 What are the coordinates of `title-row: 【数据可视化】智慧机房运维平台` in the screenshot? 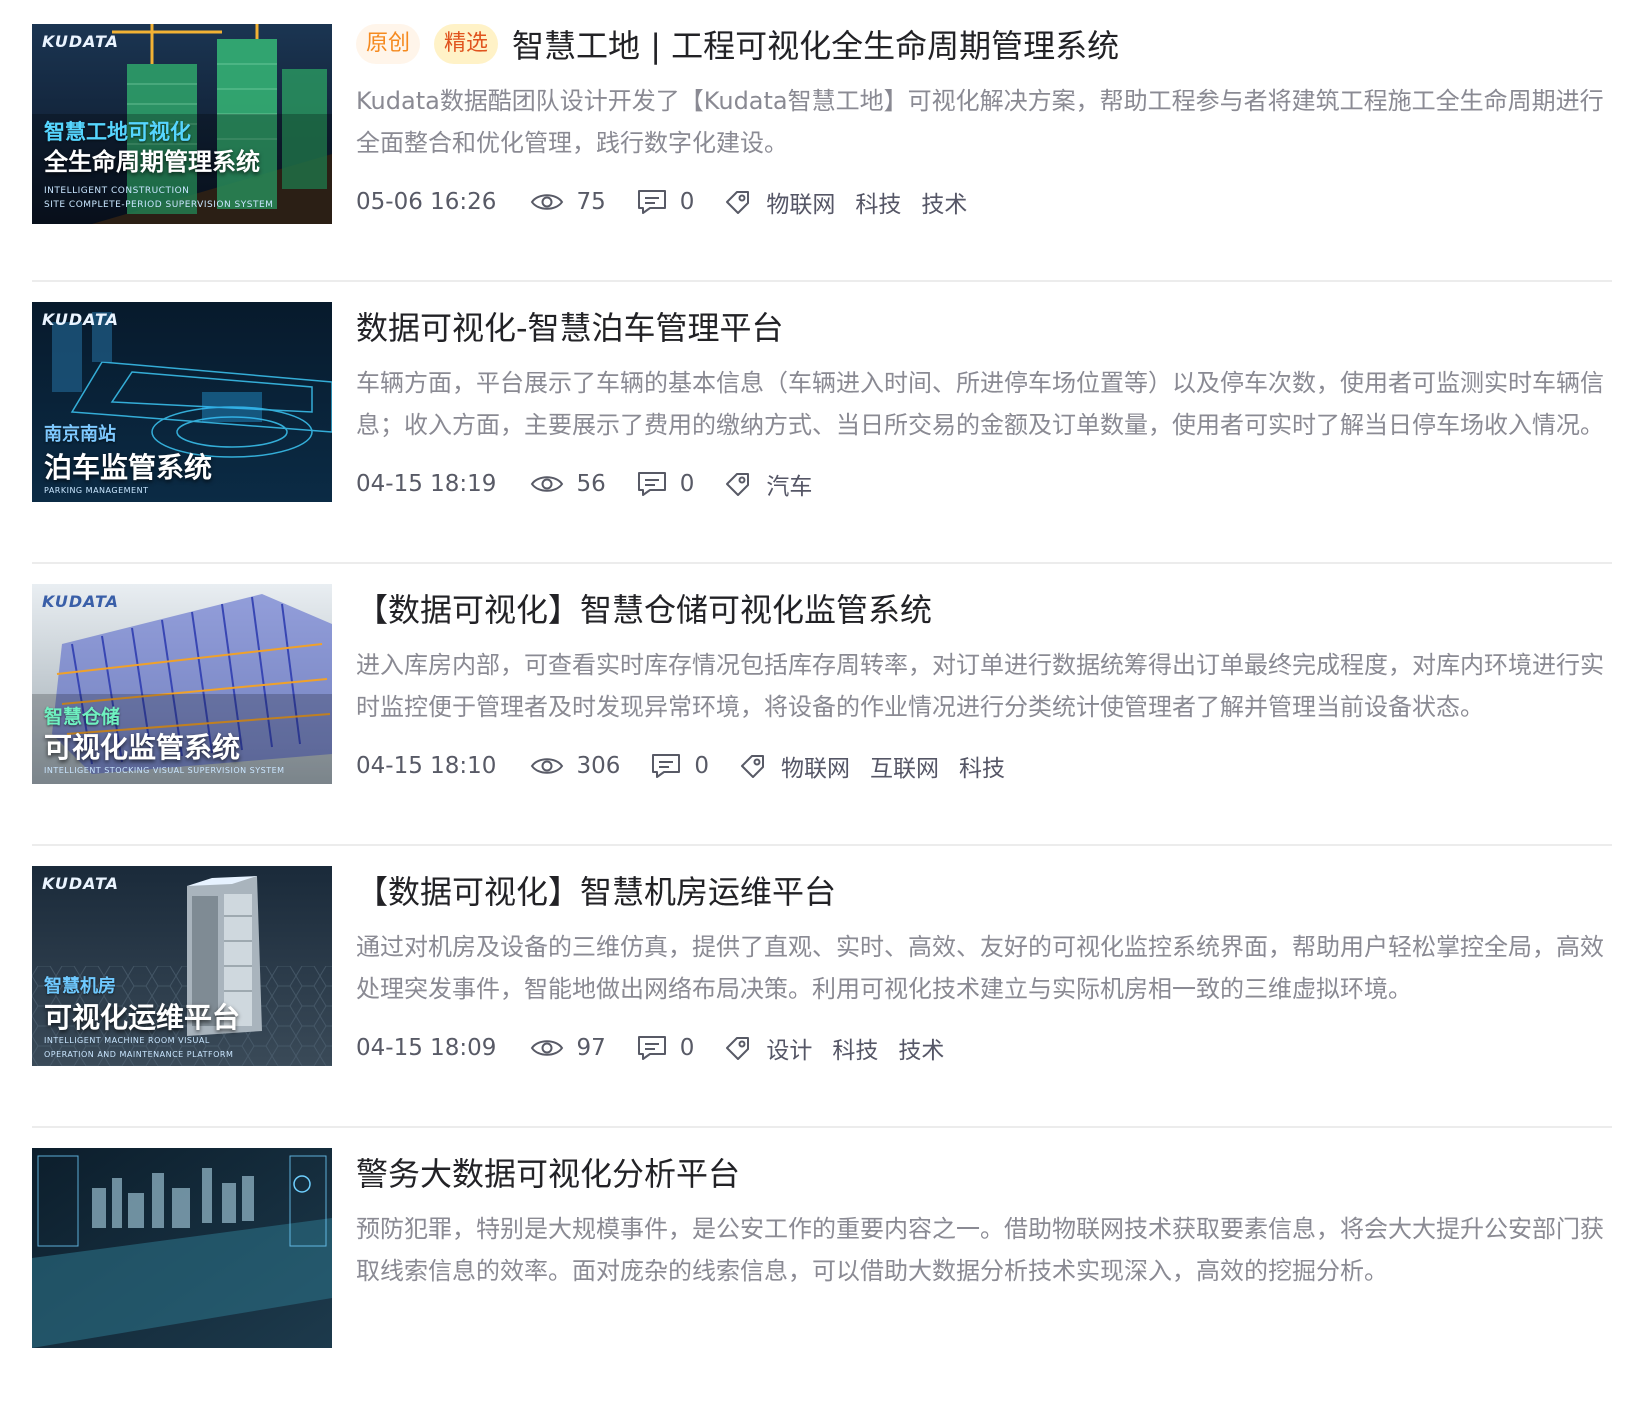 It's located at (984, 890).